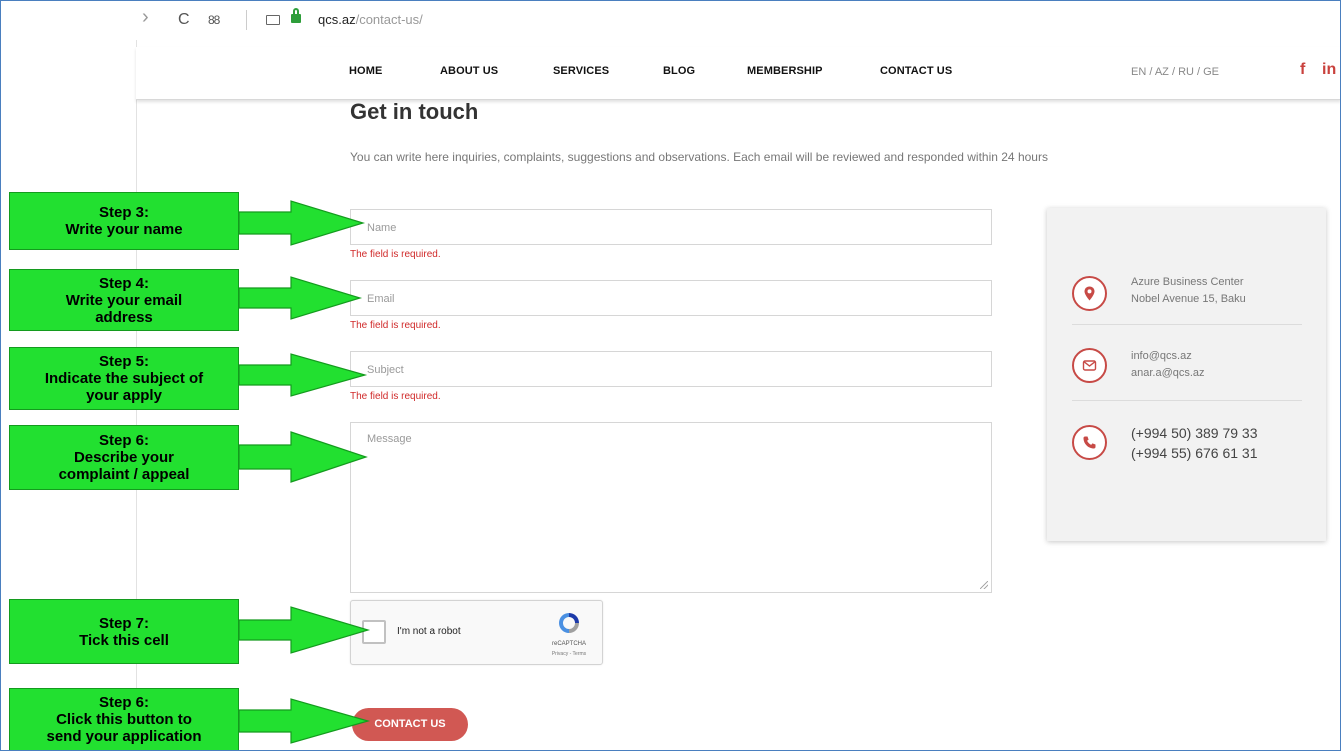  What do you see at coordinates (304, 630) in the screenshot?
I see `arrow-step-7-icon` at bounding box center [304, 630].